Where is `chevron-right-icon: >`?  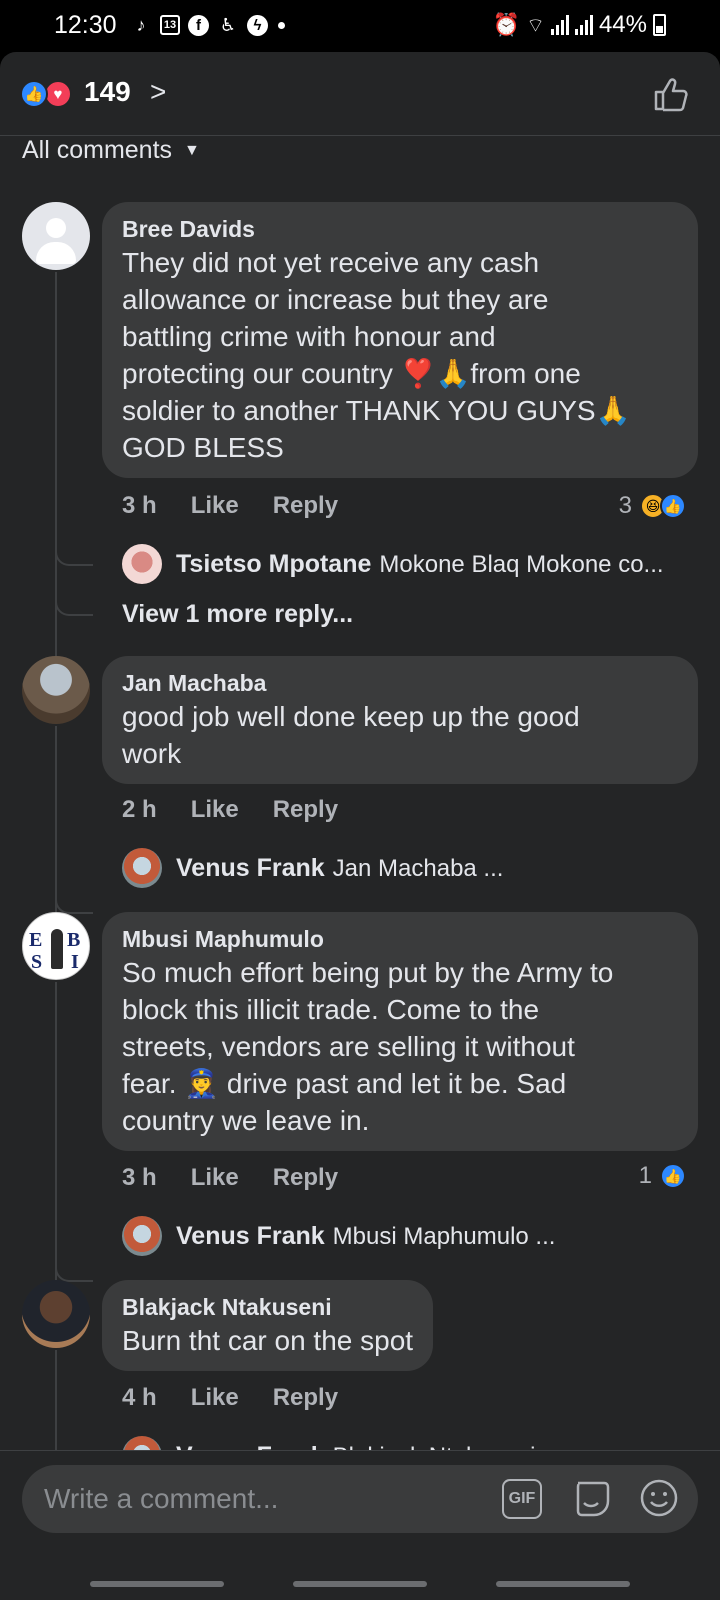 chevron-right-icon: > is located at coordinates (158, 91).